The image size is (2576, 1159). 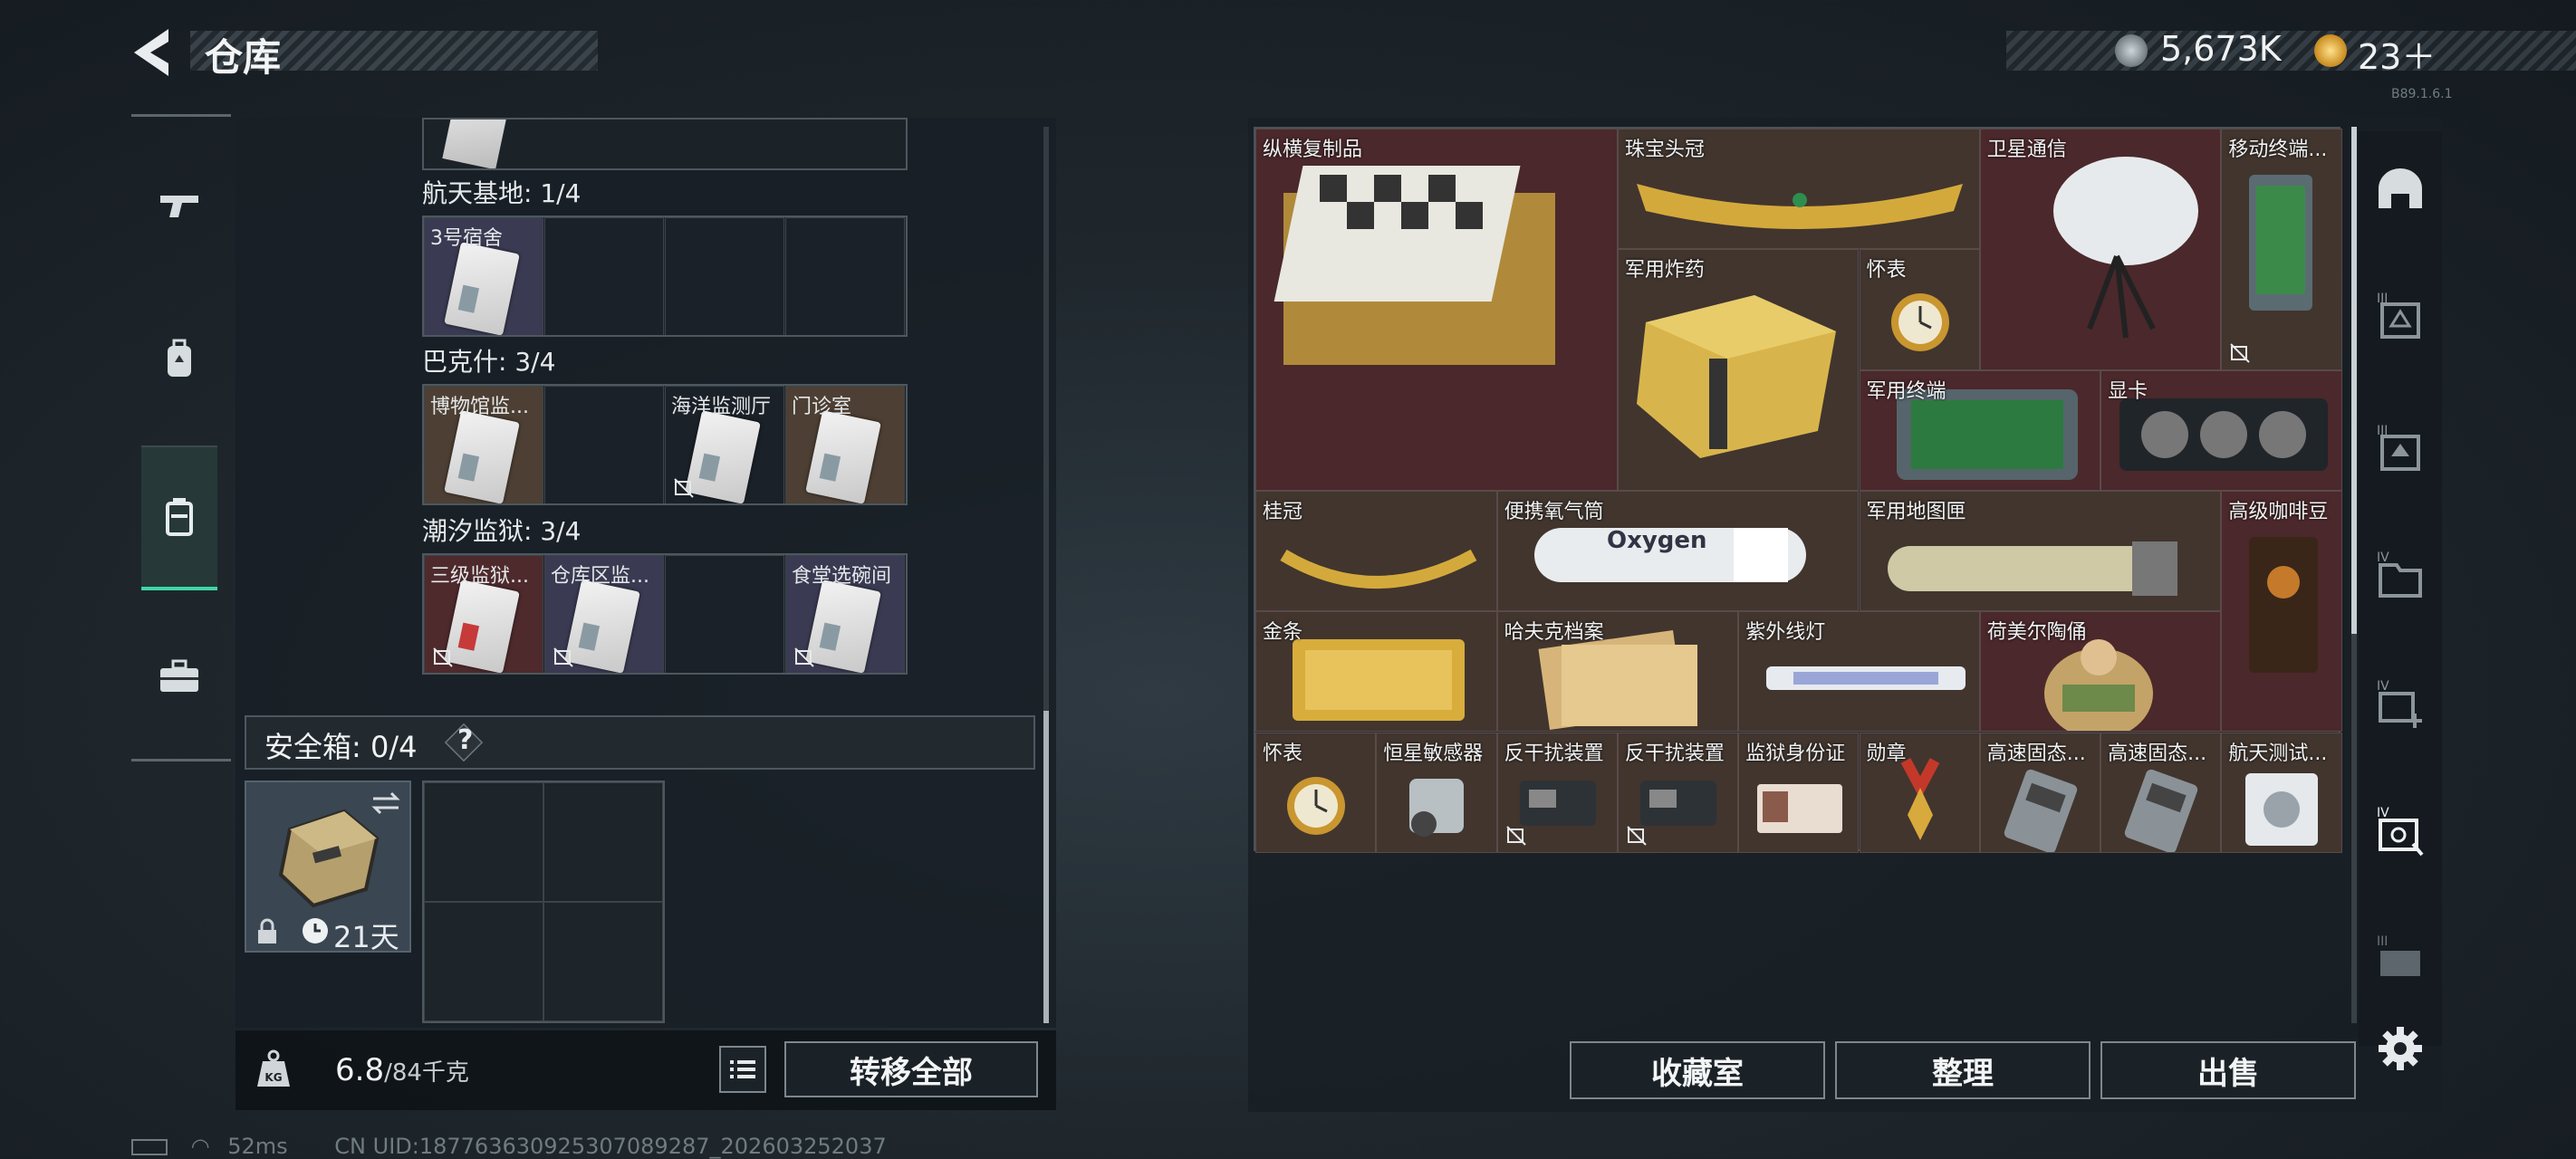 What do you see at coordinates (179, 205) in the screenshot?
I see `nav-weapons` at bounding box center [179, 205].